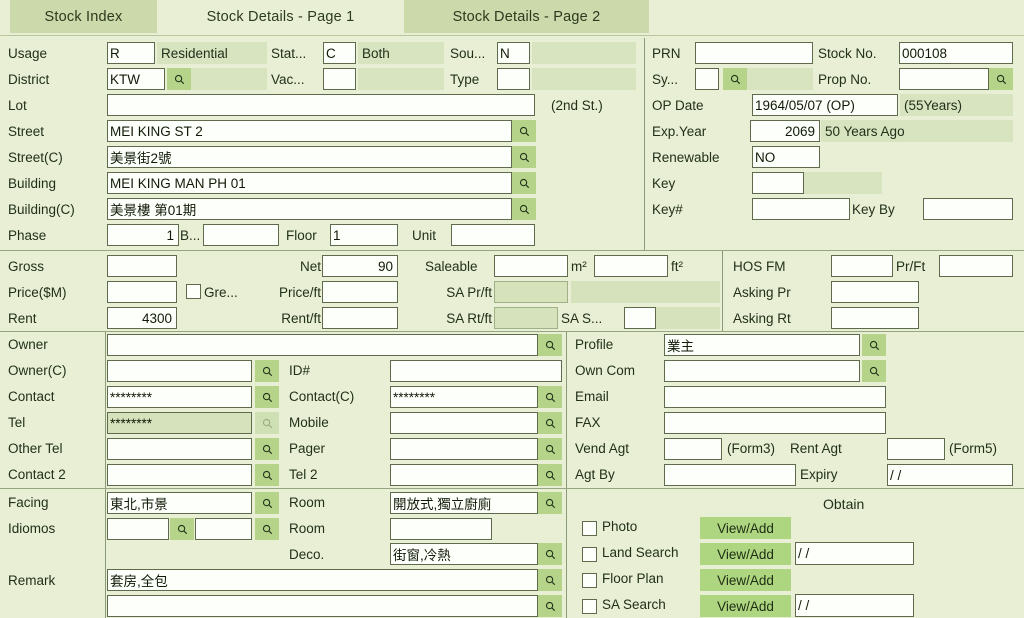 This screenshot has height=618, width=1024. Describe the element at coordinates (745, 606) in the screenshot. I see `sa-search-view-add-button: View/Add` at that location.